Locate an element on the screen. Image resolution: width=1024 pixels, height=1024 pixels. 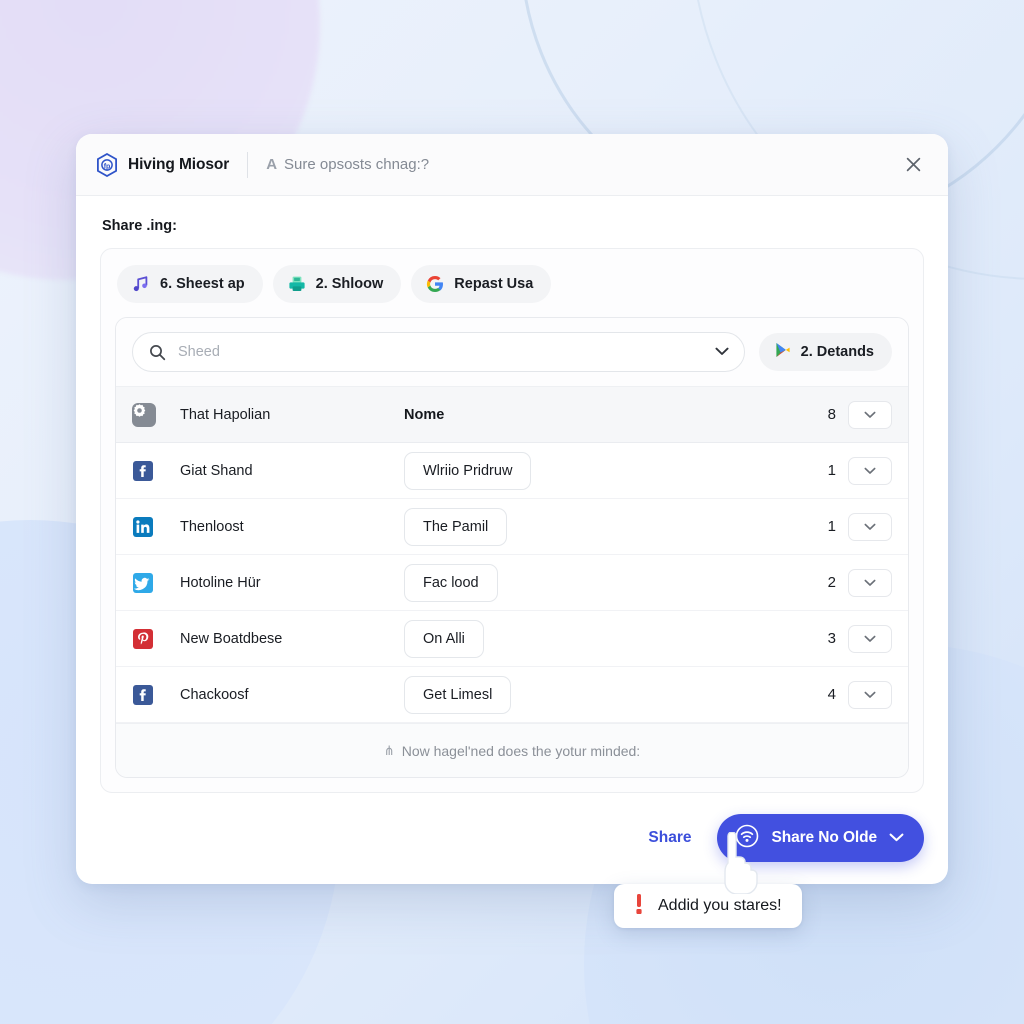
music-note-icon is located at coordinates (141, 284).